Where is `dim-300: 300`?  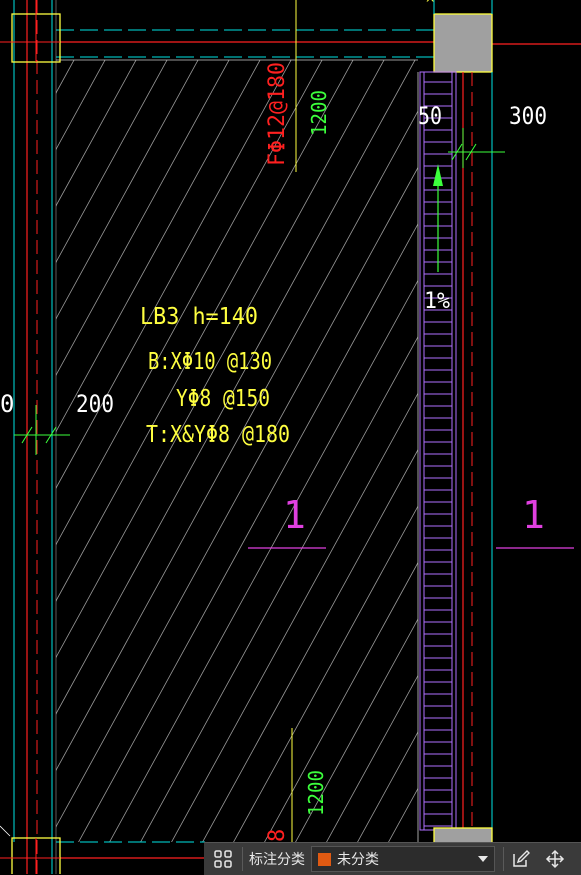 dim-300: 300 is located at coordinates (528, 116).